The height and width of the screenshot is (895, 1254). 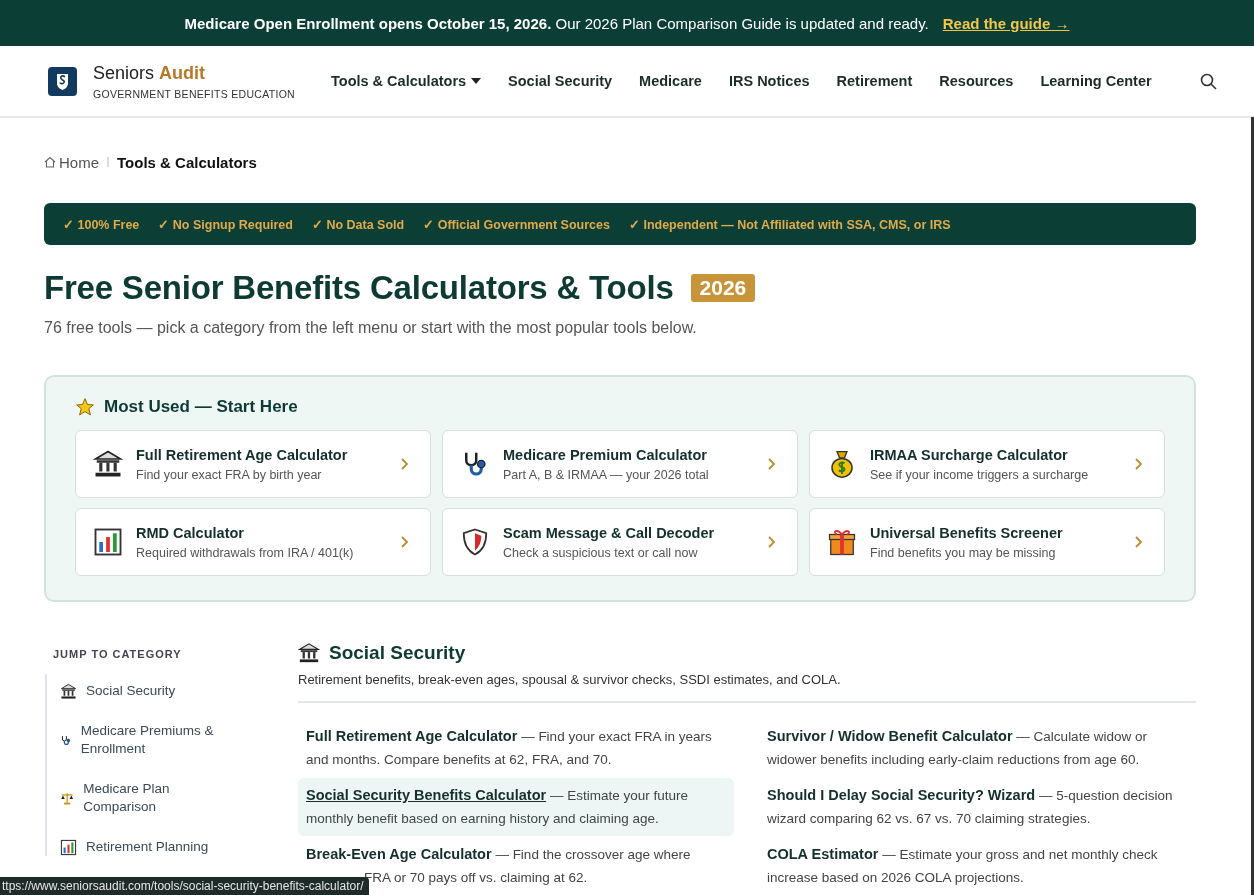 What do you see at coordinates (497, 807) in the screenshot?
I see `tool-description: Social Security Benefits Calculator — Estimate your future monthly benefit based on earning history and claiming age.` at bounding box center [497, 807].